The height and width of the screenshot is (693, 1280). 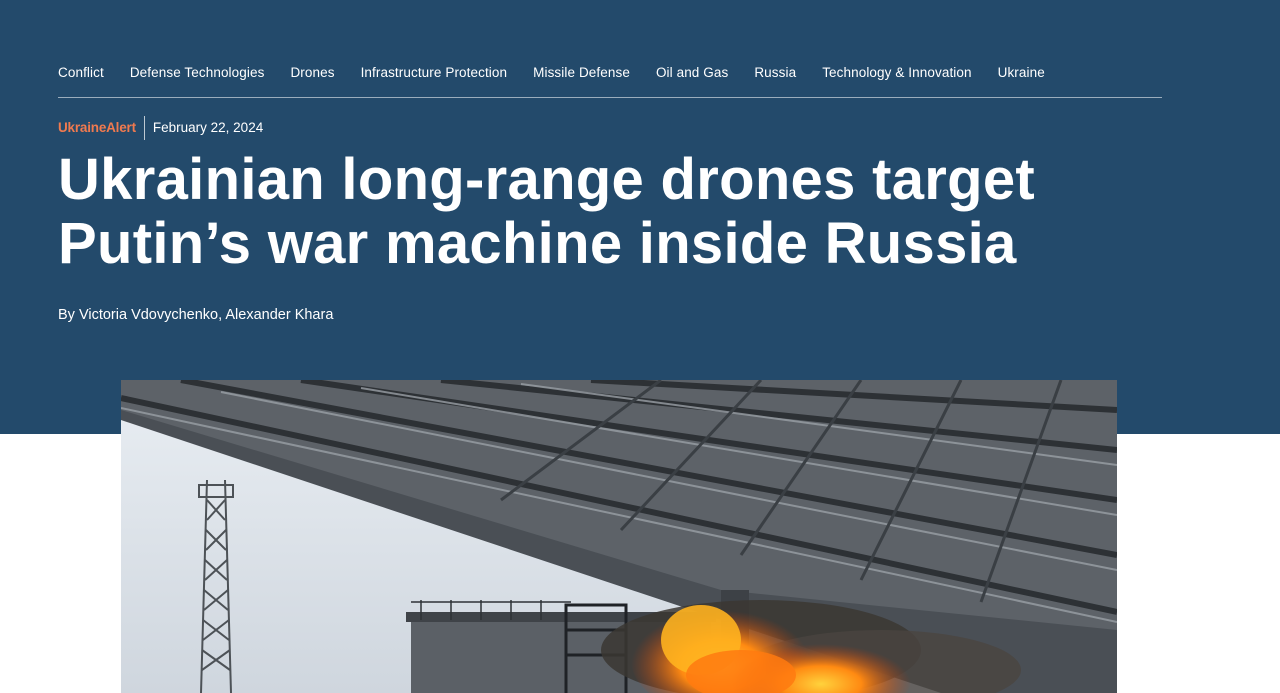 What do you see at coordinates (581, 73) in the screenshot?
I see `nav-link-missile-defense: Missile Defense` at bounding box center [581, 73].